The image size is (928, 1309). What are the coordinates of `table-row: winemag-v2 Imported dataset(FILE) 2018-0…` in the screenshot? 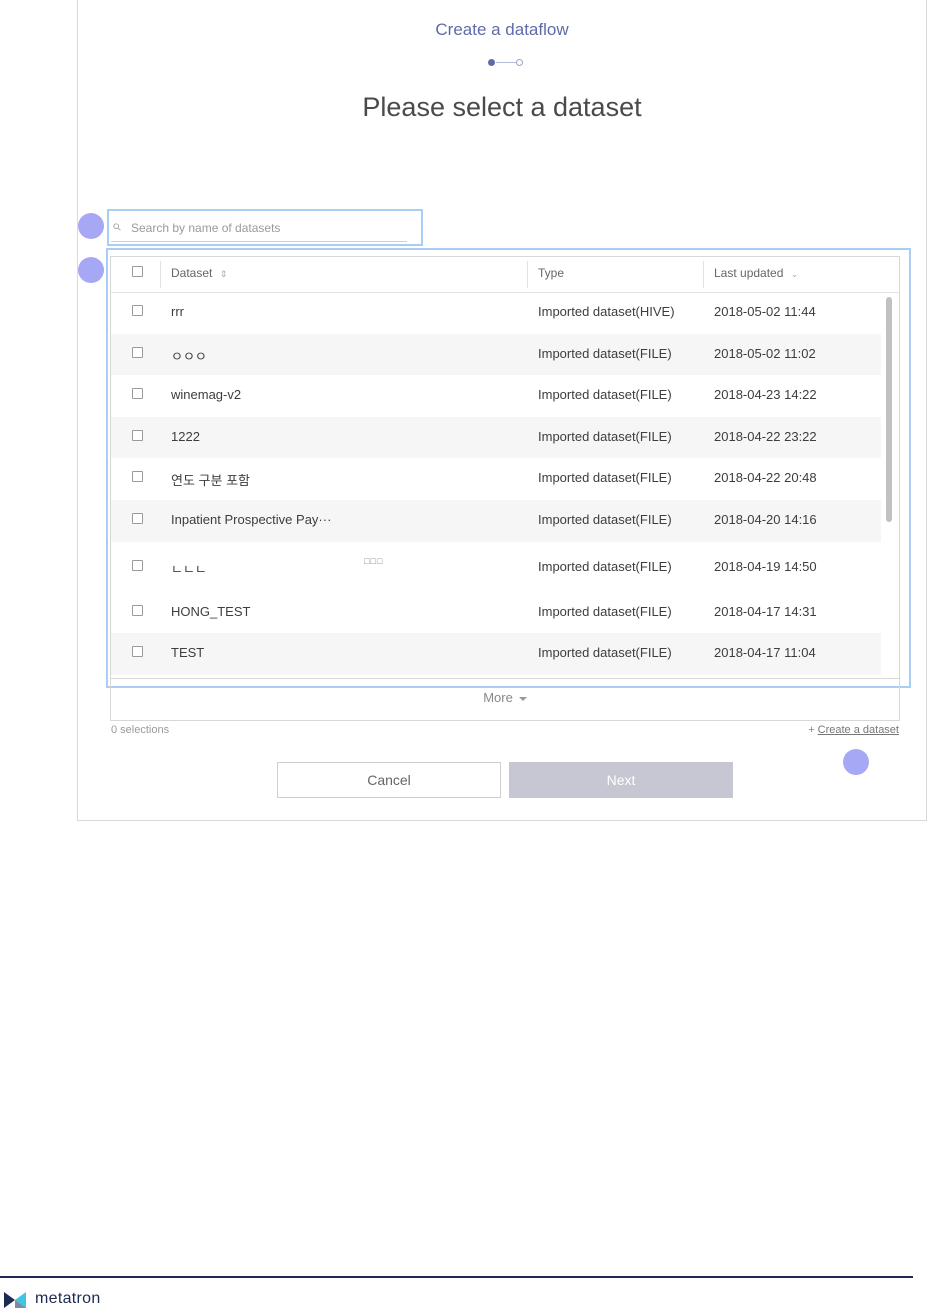 It's located at (496, 396).